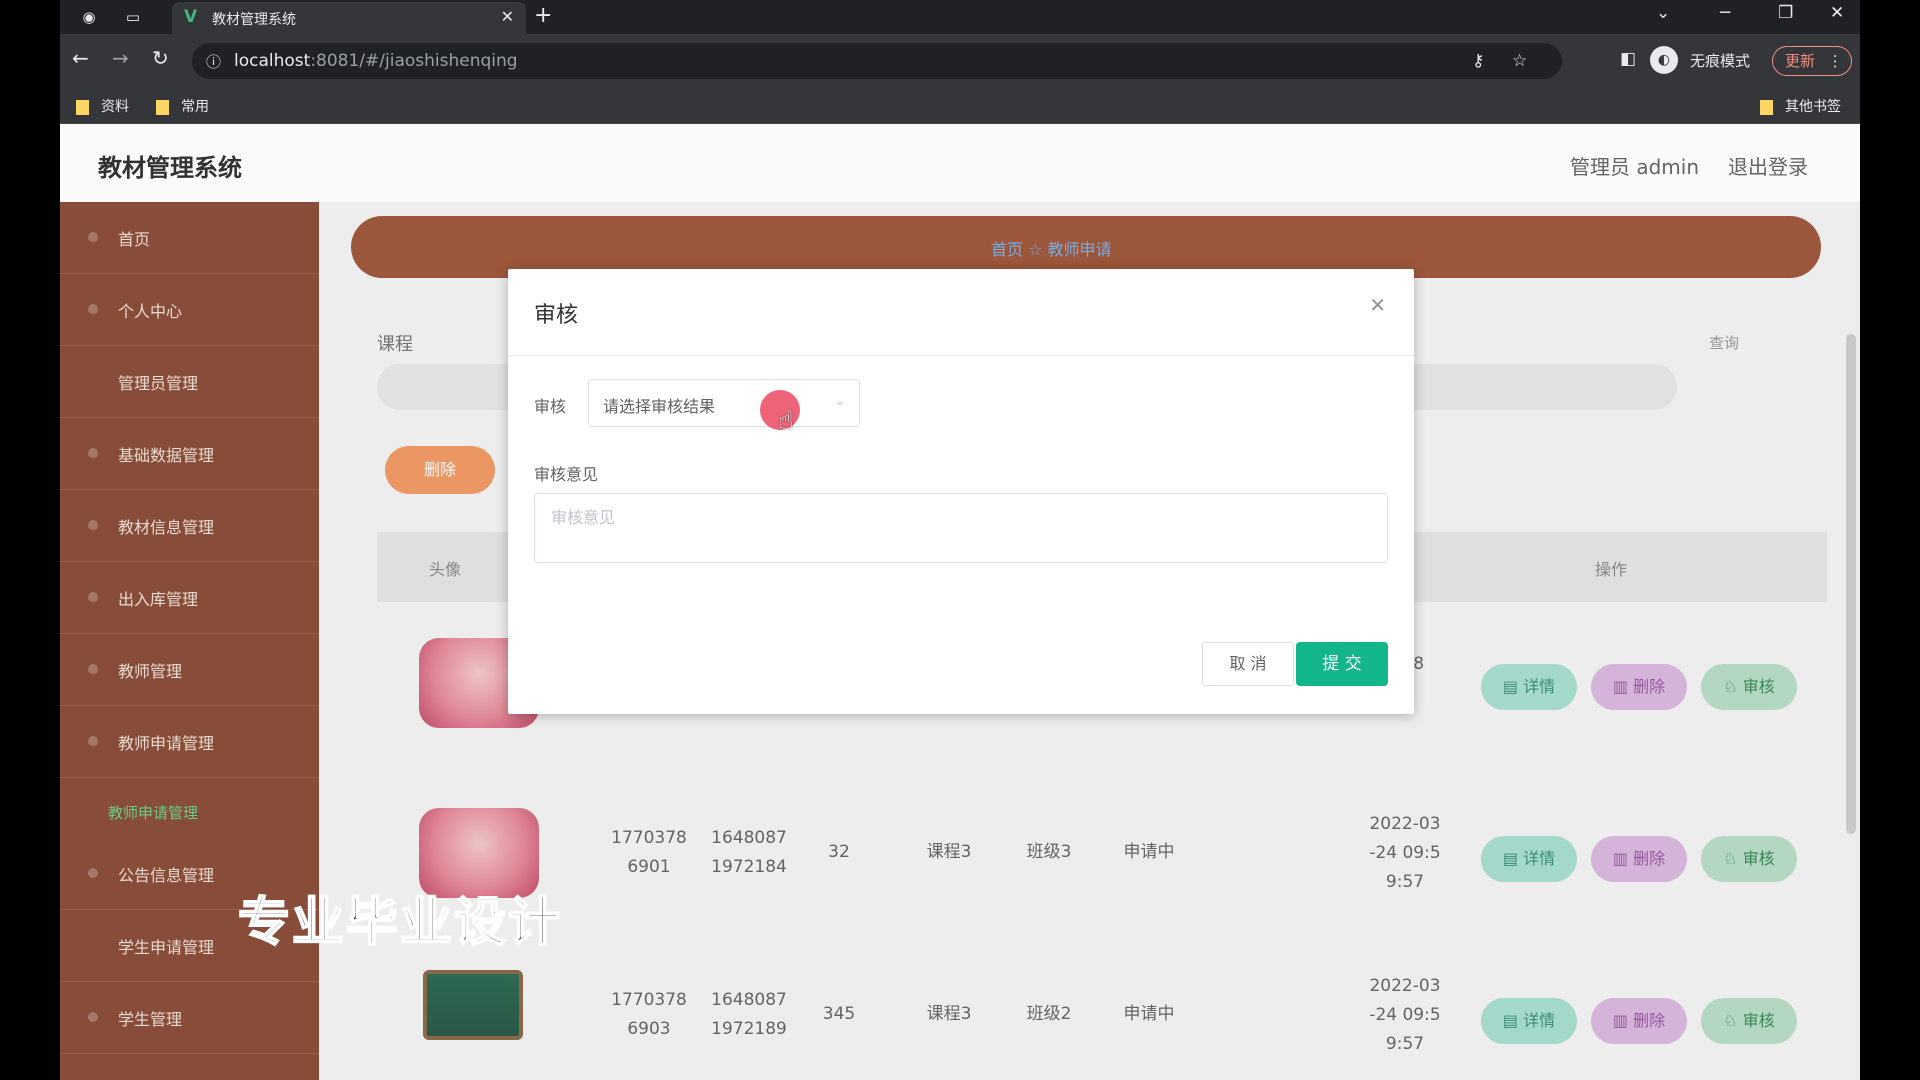  What do you see at coordinates (182, 106) in the screenshot?
I see `bookmark-folder-2: 常用` at bounding box center [182, 106].